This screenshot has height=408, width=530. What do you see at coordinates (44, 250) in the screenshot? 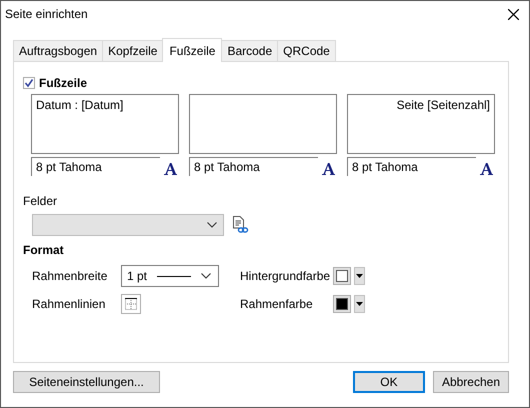
I see `section-heading: Format` at bounding box center [44, 250].